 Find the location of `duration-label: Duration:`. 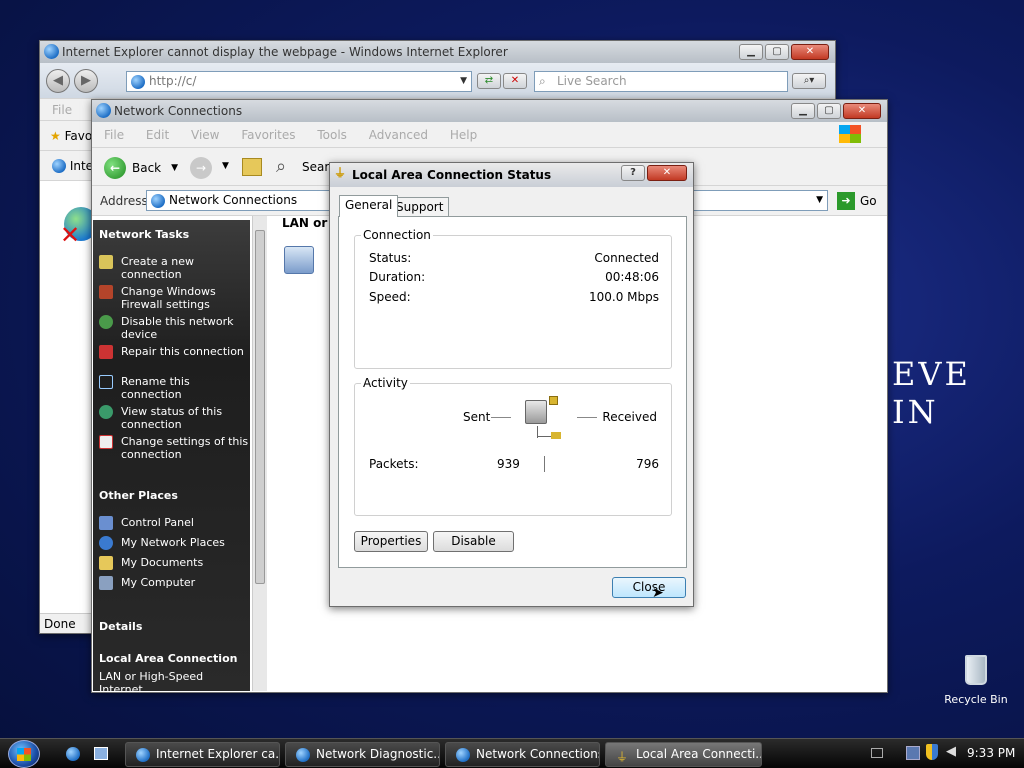

duration-label: Duration: is located at coordinates (397, 277).